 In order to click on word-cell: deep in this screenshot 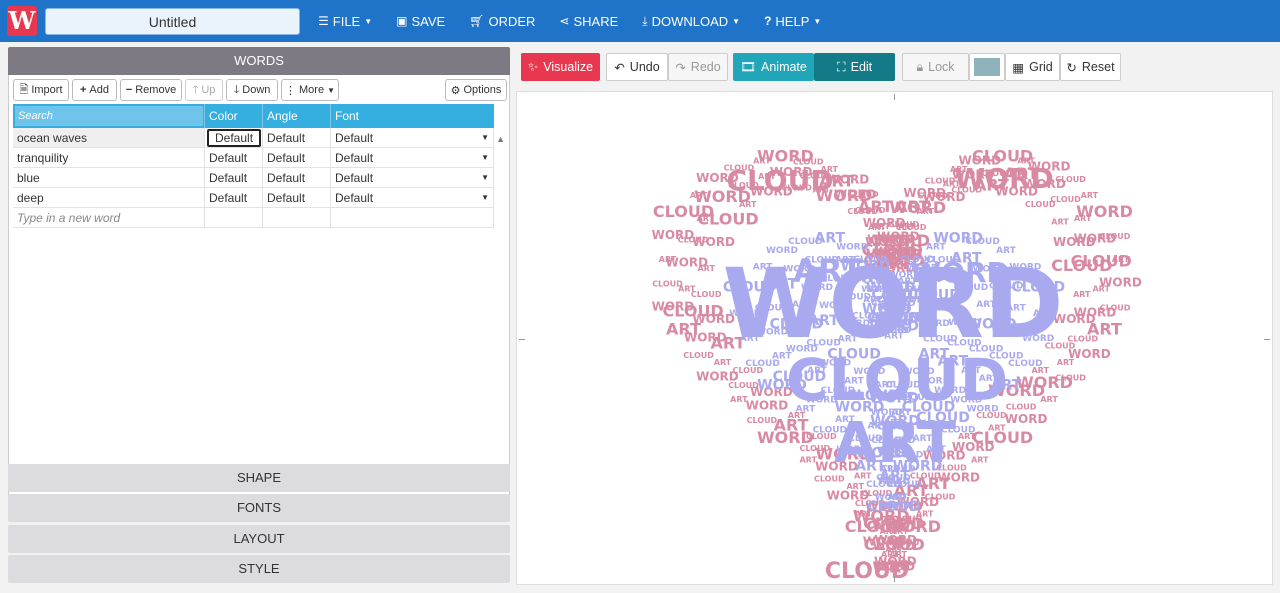, I will do `click(109, 197)`.